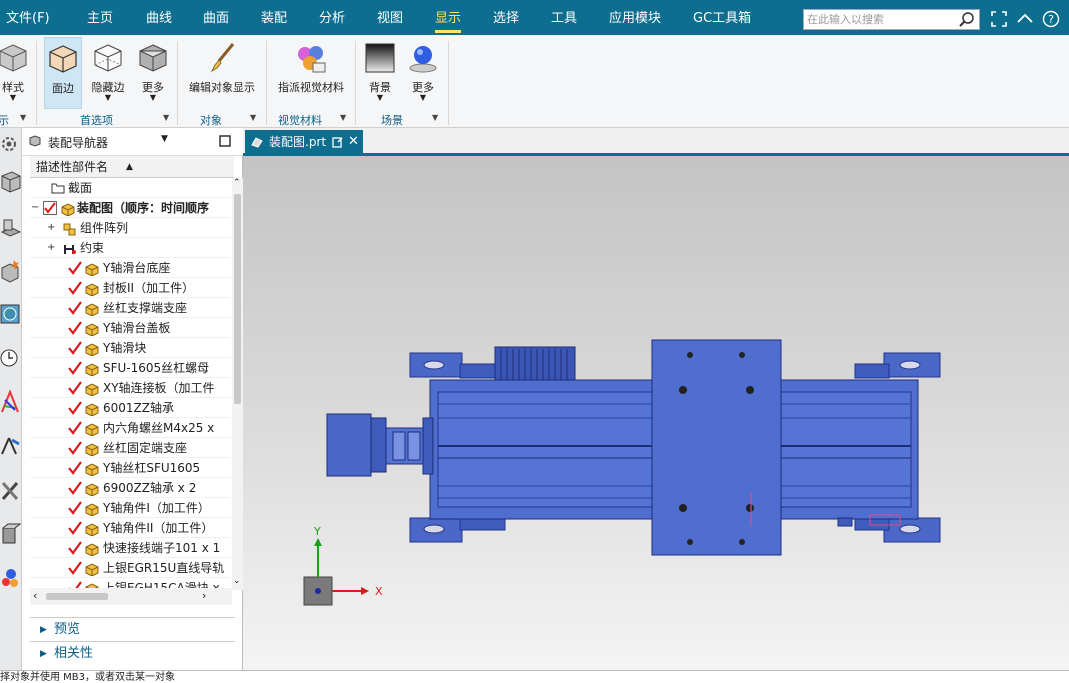 The width and height of the screenshot is (1069, 683). I want to click on part-navigator-icon, so click(11, 270).